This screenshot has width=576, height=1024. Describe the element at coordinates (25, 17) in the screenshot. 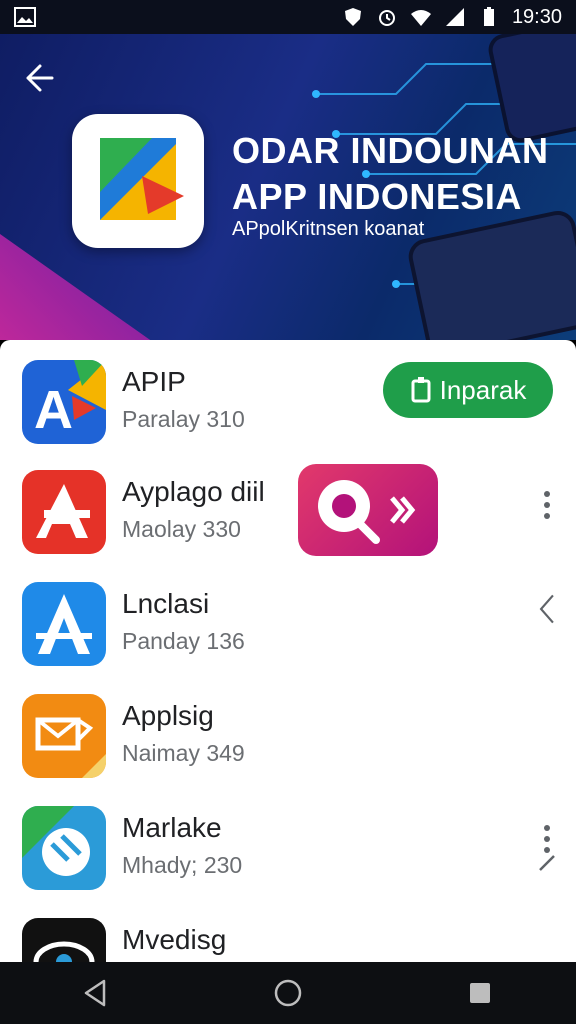

I see `gallery-icon` at that location.